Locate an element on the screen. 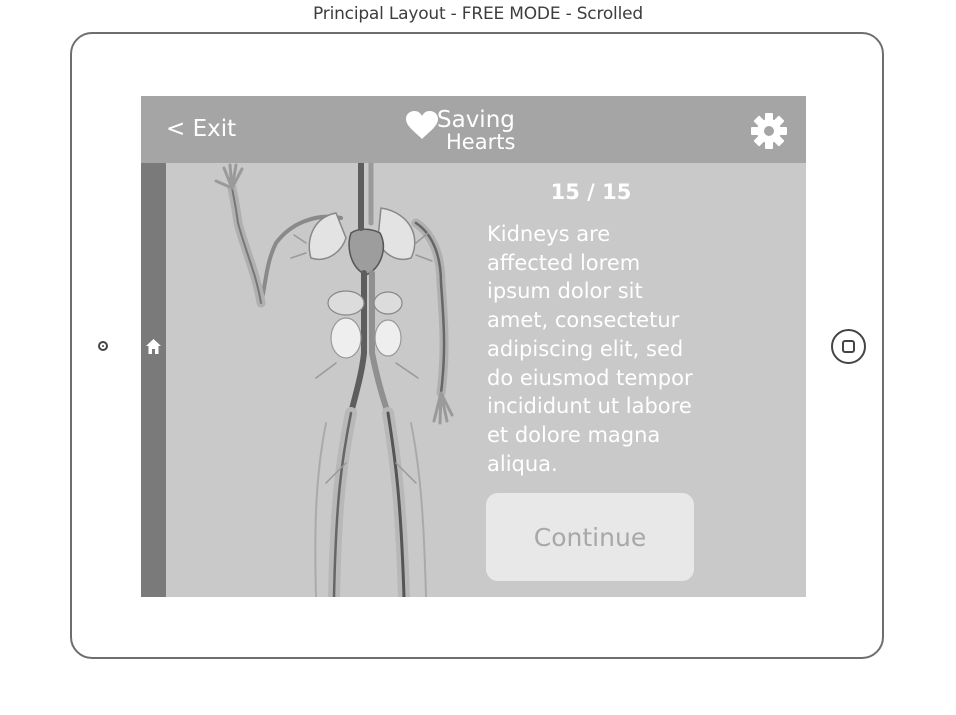  app-logo: Saving Hearts is located at coordinates (465, 131).